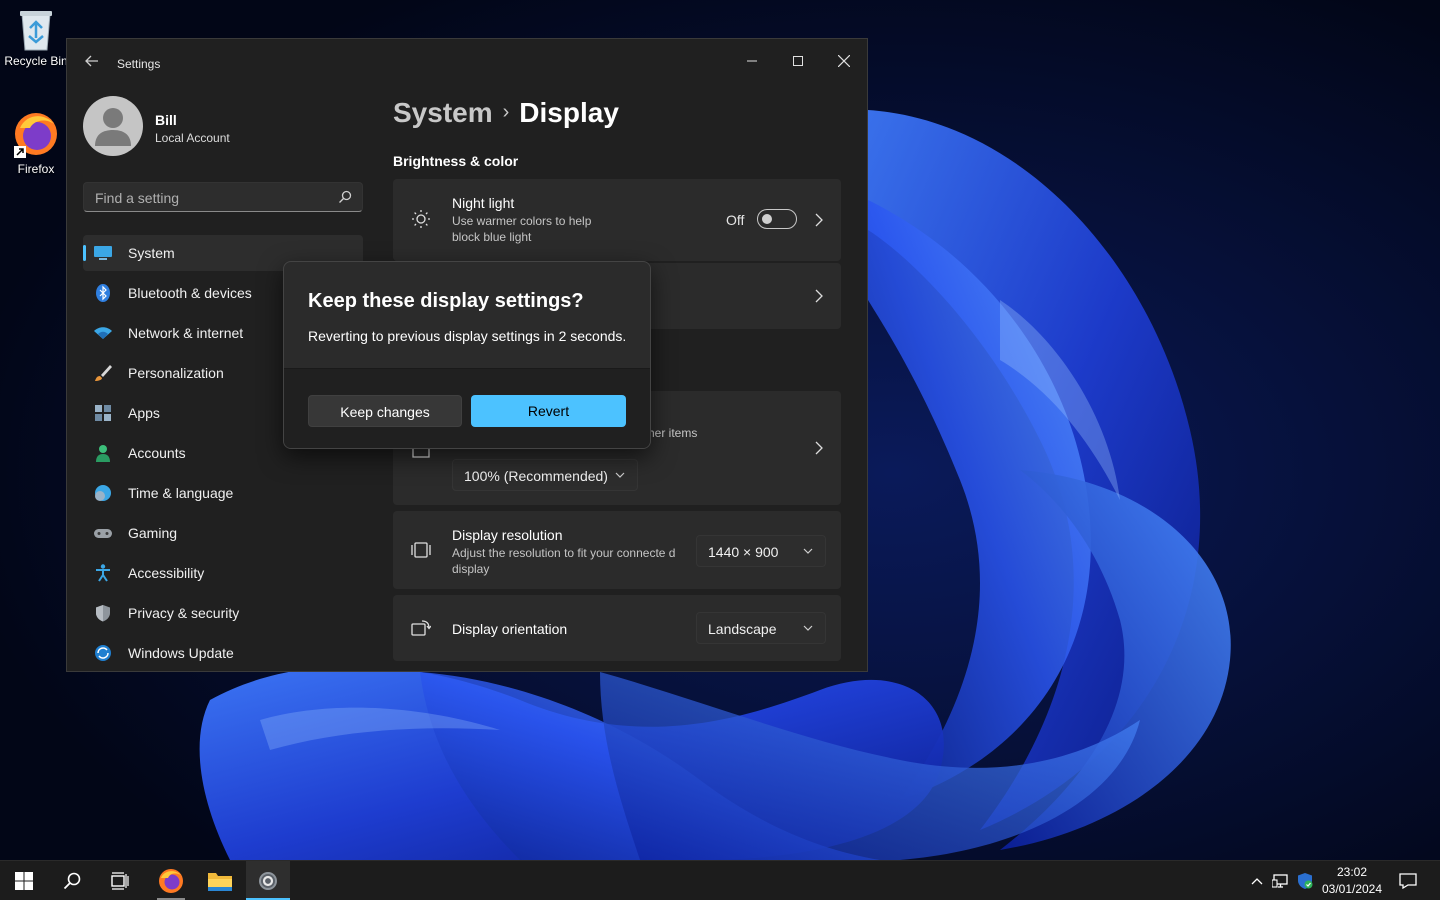 This screenshot has width=1440, height=900. What do you see at coordinates (190, 293) in the screenshot?
I see `sidebar-item-label: Bluetooth & devices` at bounding box center [190, 293].